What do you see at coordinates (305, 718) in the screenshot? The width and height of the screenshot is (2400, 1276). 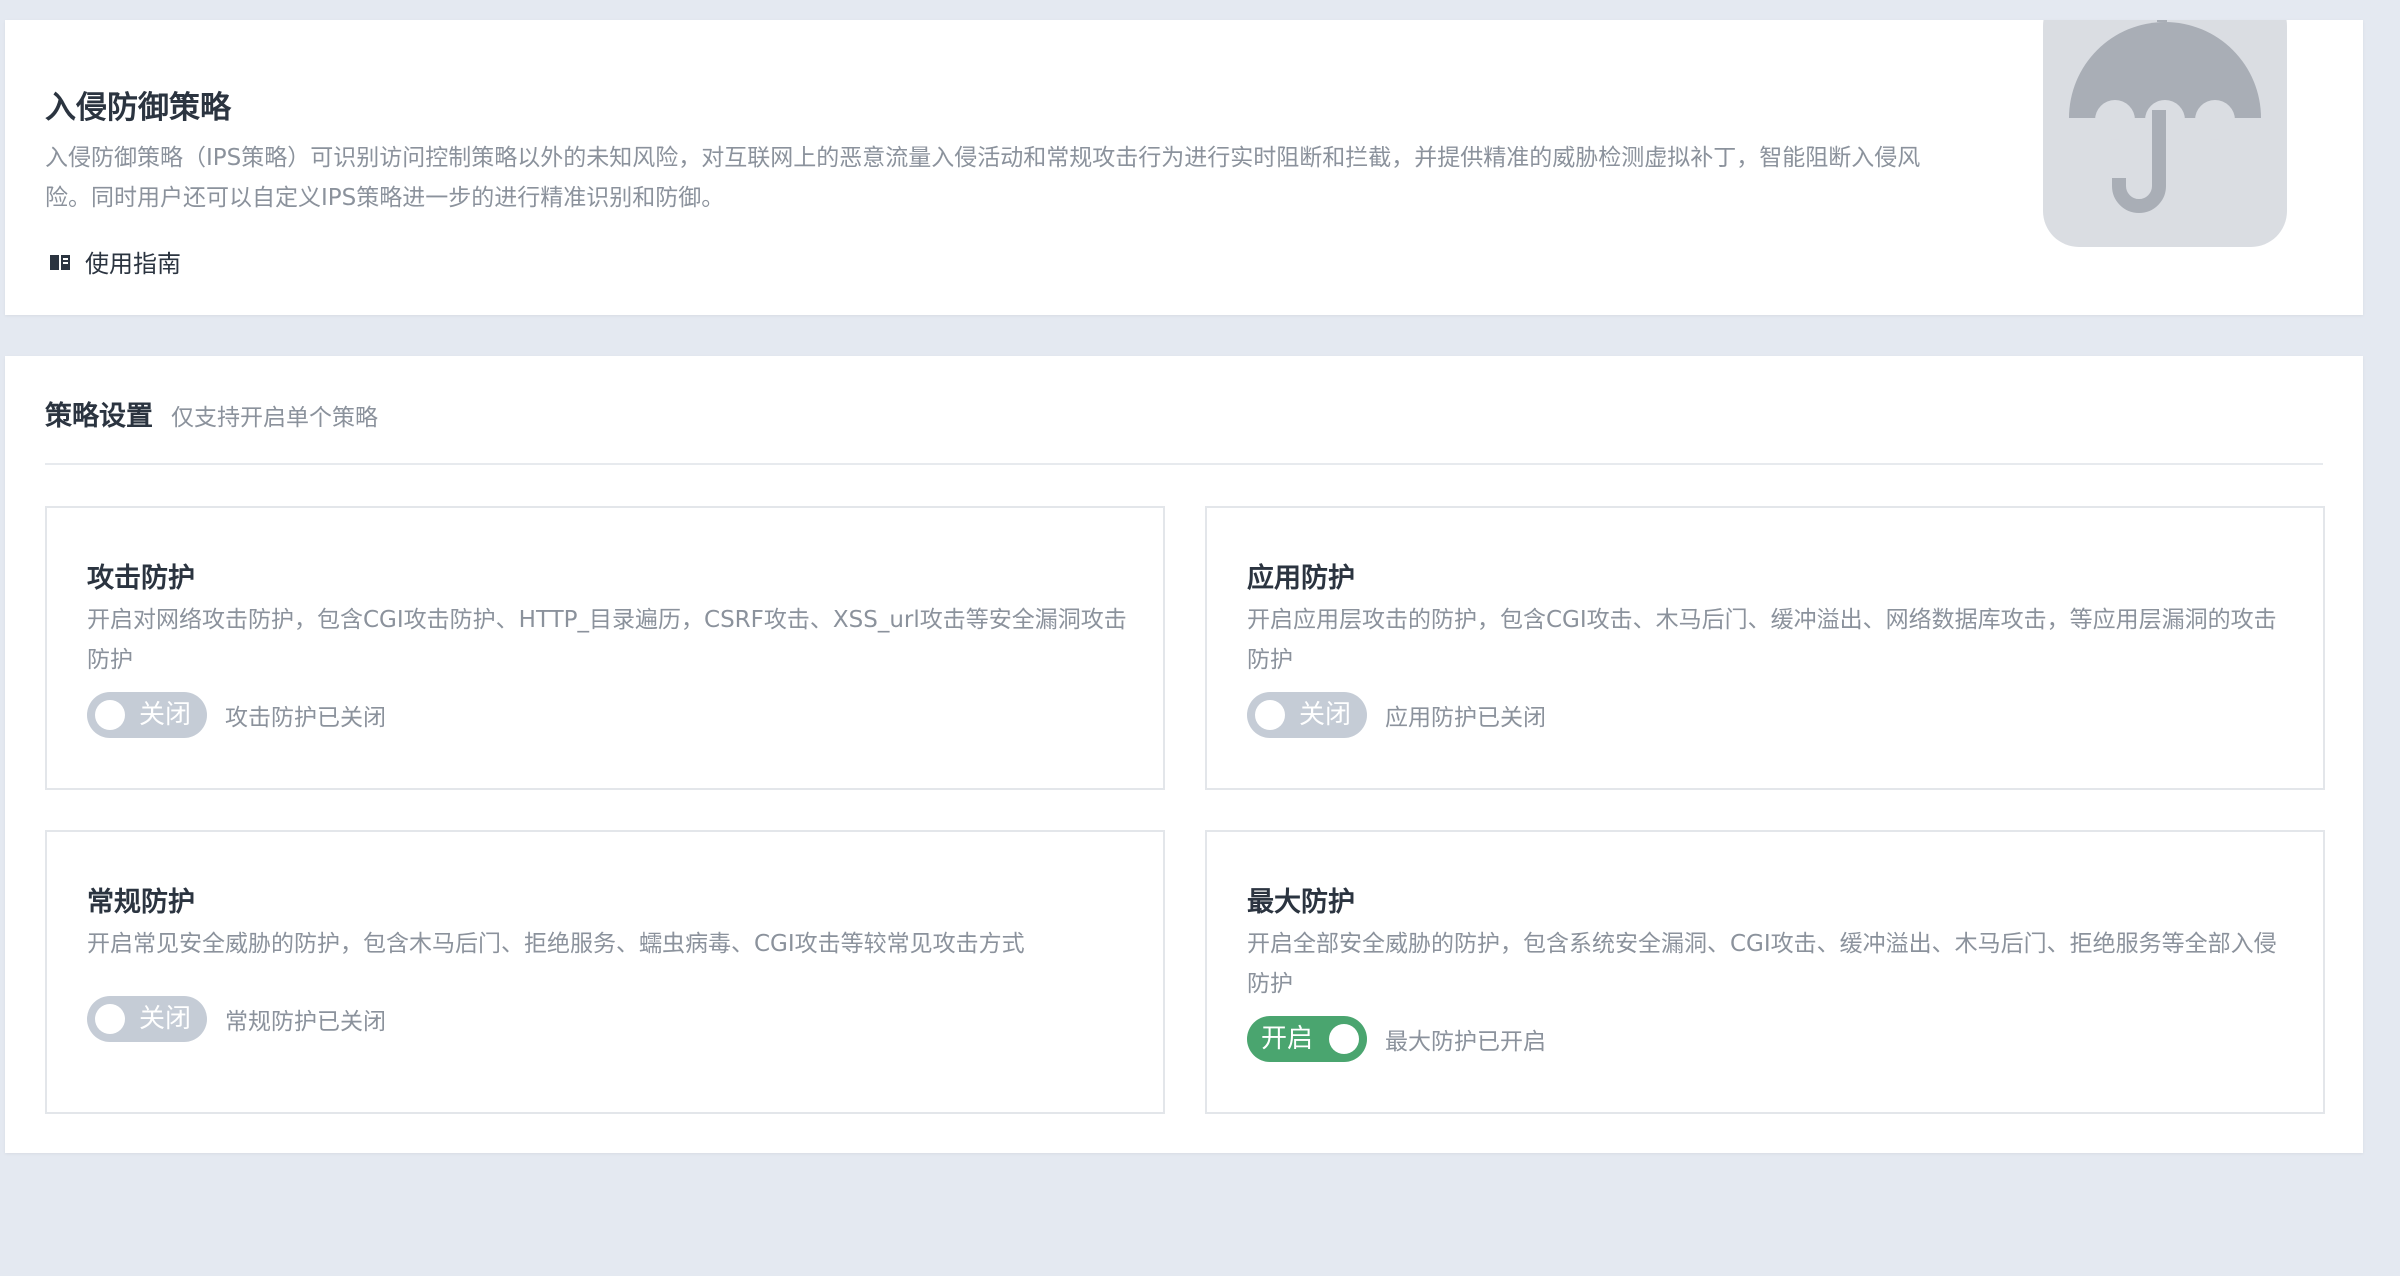 I see `toggle-status: 攻击防护已关闭` at bounding box center [305, 718].